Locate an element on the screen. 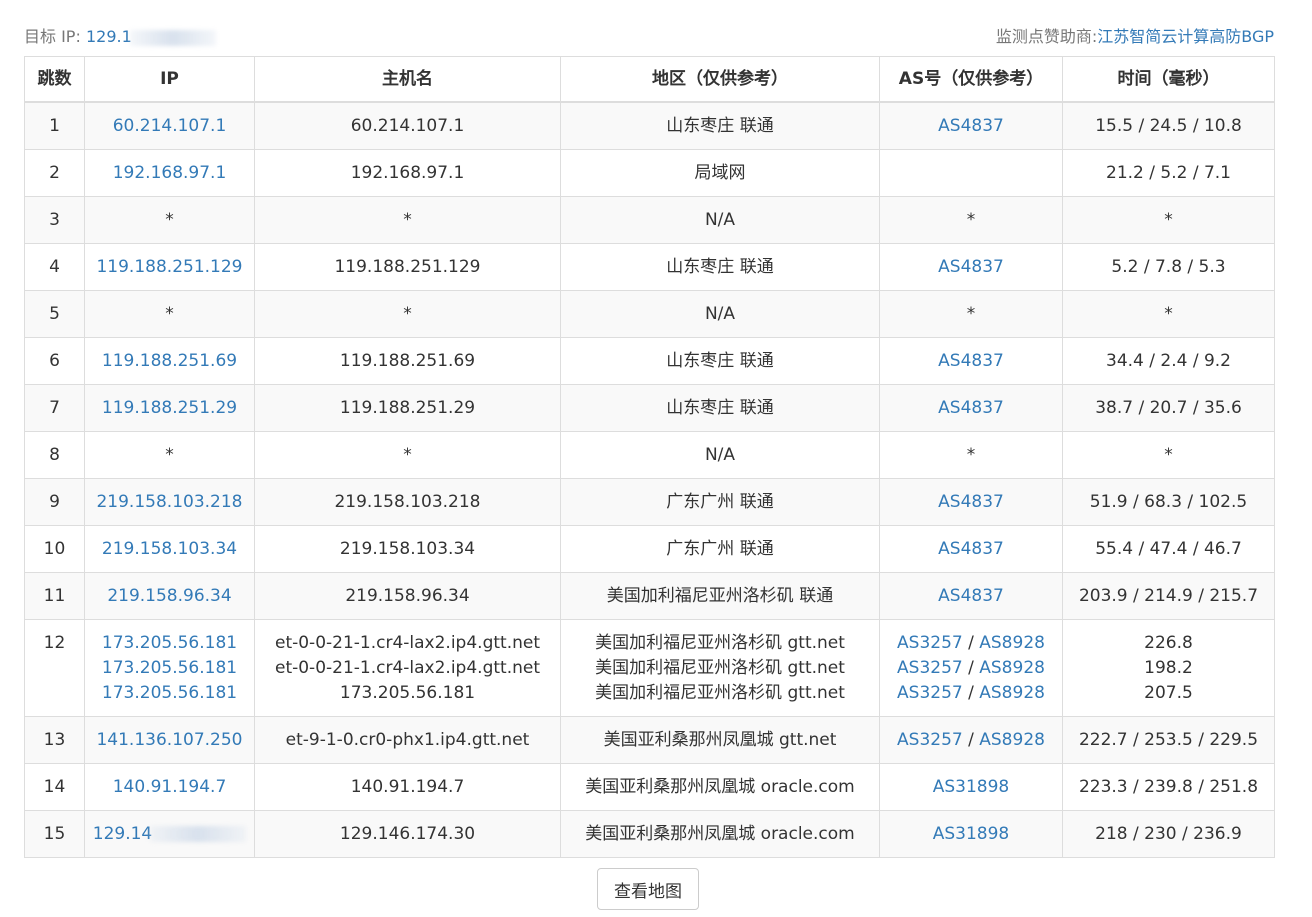 The height and width of the screenshot is (917, 1312). ip-link: 219.158.103.34 is located at coordinates (169, 549).